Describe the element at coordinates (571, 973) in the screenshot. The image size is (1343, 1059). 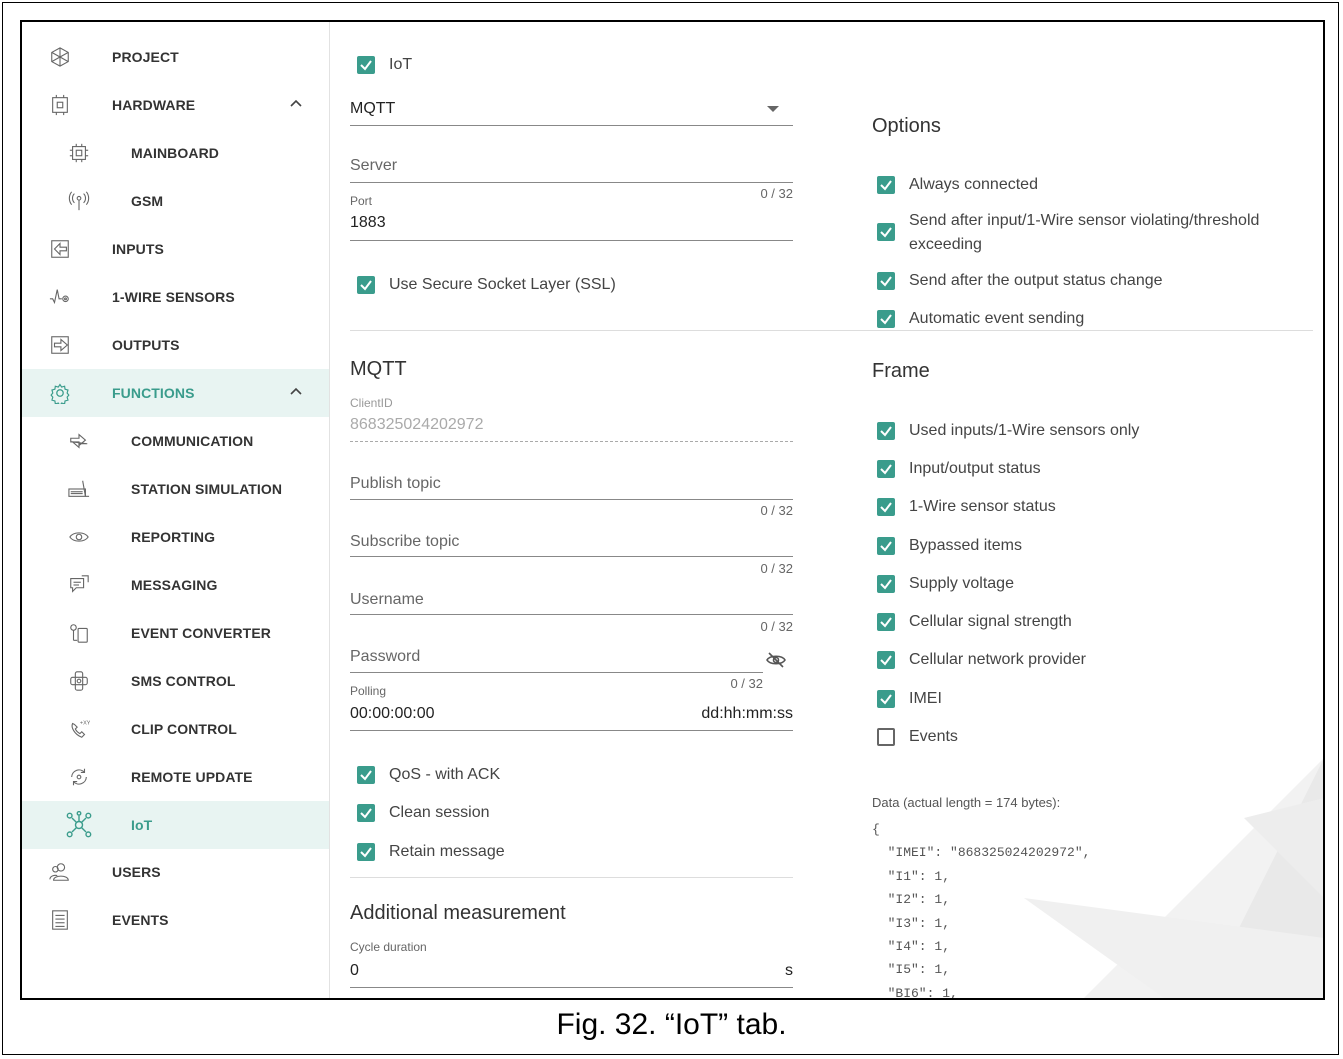
I see `cycle-duration-input: 0 s` at that location.